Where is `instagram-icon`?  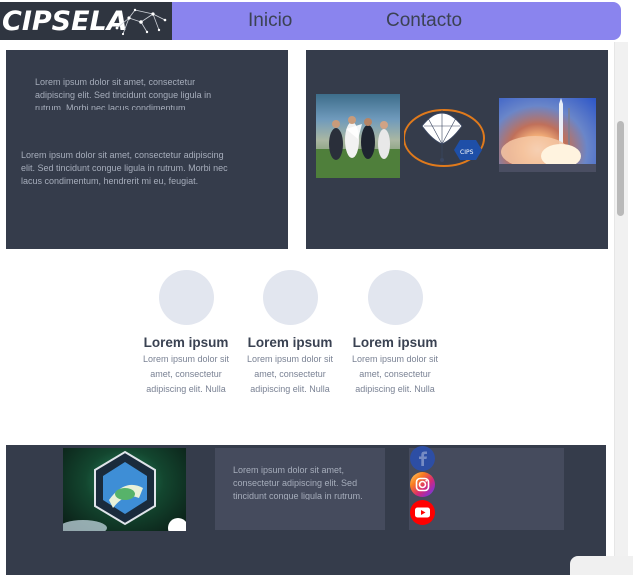
instagram-icon is located at coordinates (422, 484).